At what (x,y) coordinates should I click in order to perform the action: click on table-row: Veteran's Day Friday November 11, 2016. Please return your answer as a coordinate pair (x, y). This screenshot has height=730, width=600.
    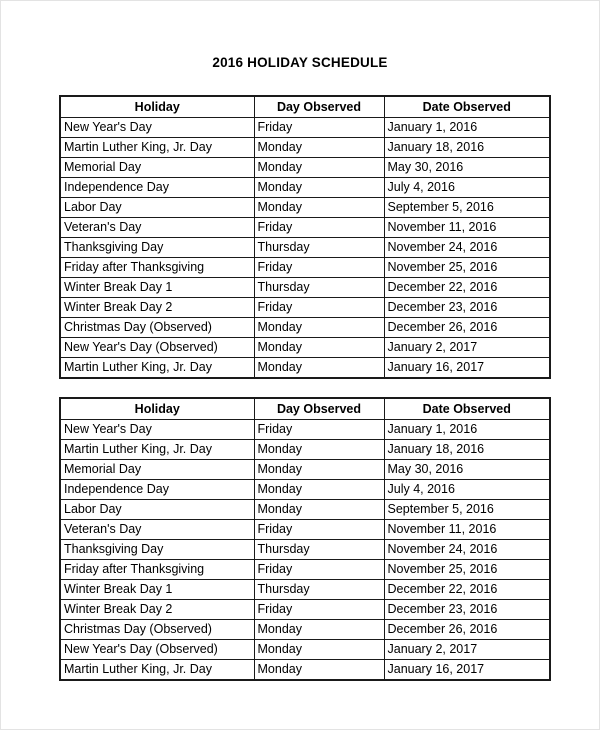
    Looking at the image, I should click on (305, 227).